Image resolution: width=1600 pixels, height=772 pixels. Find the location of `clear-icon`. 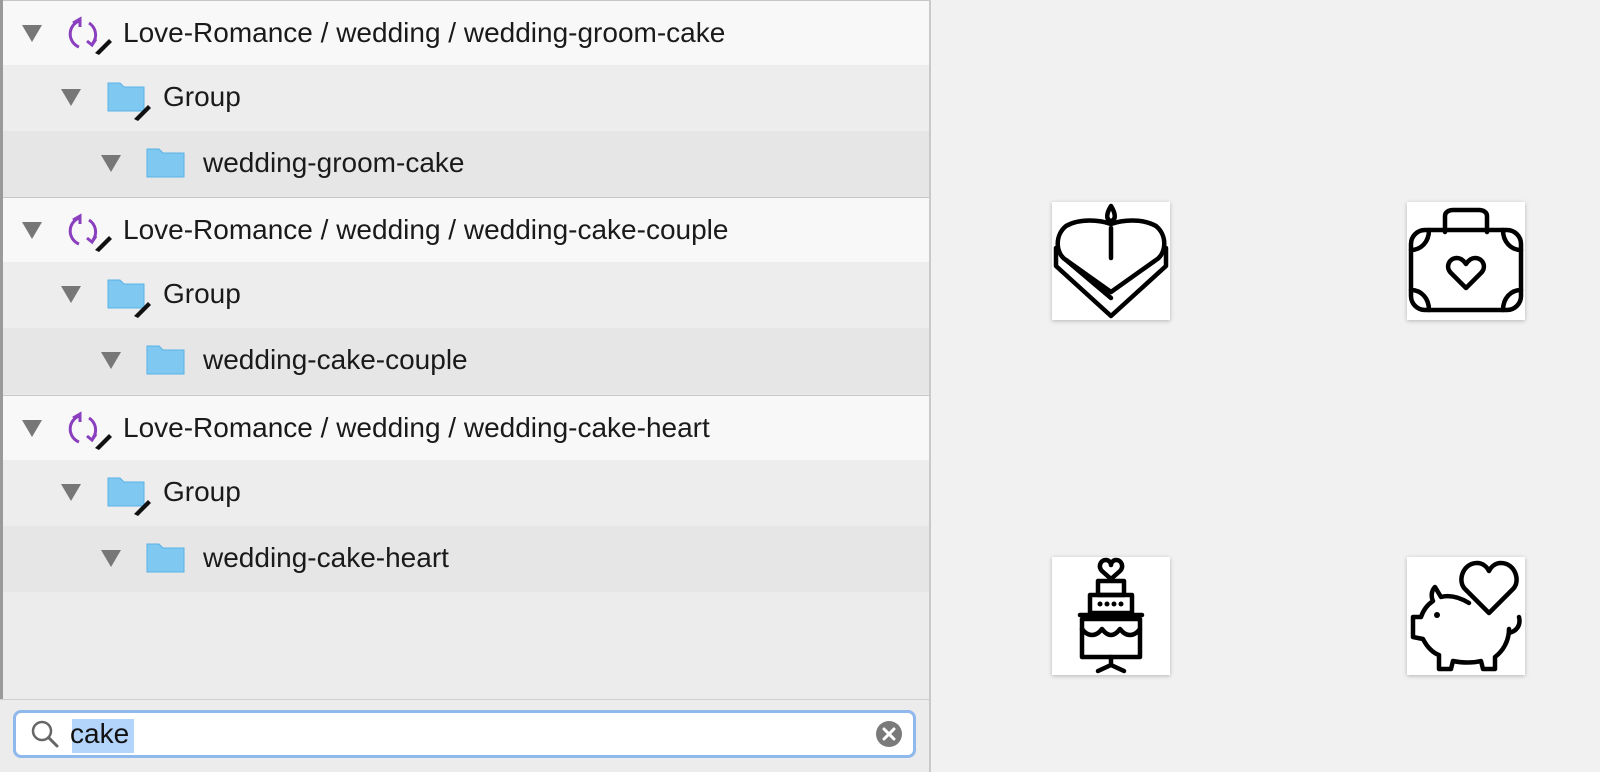

clear-icon is located at coordinates (889, 734).